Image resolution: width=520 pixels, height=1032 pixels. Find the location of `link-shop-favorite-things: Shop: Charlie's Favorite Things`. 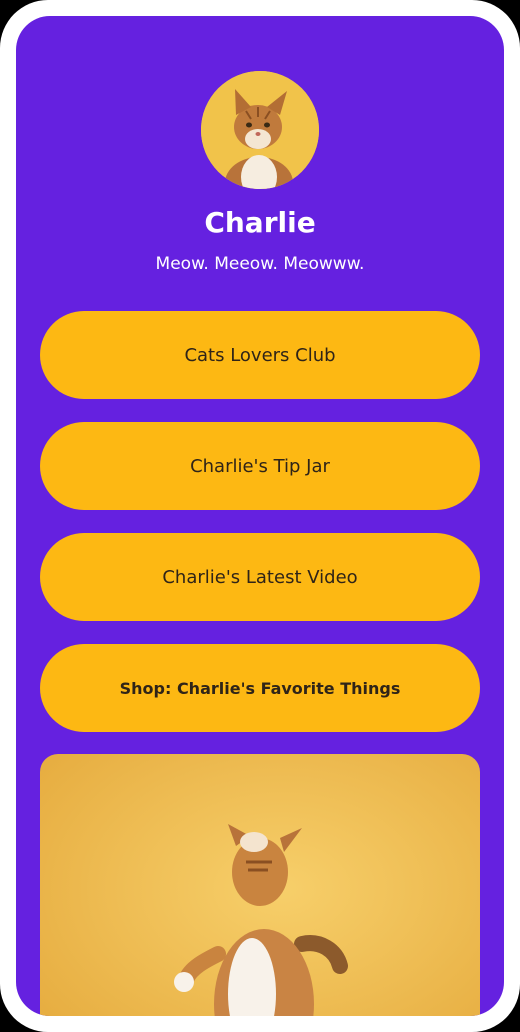

link-shop-favorite-things: Shop: Charlie's Favorite Things is located at coordinates (260, 688).